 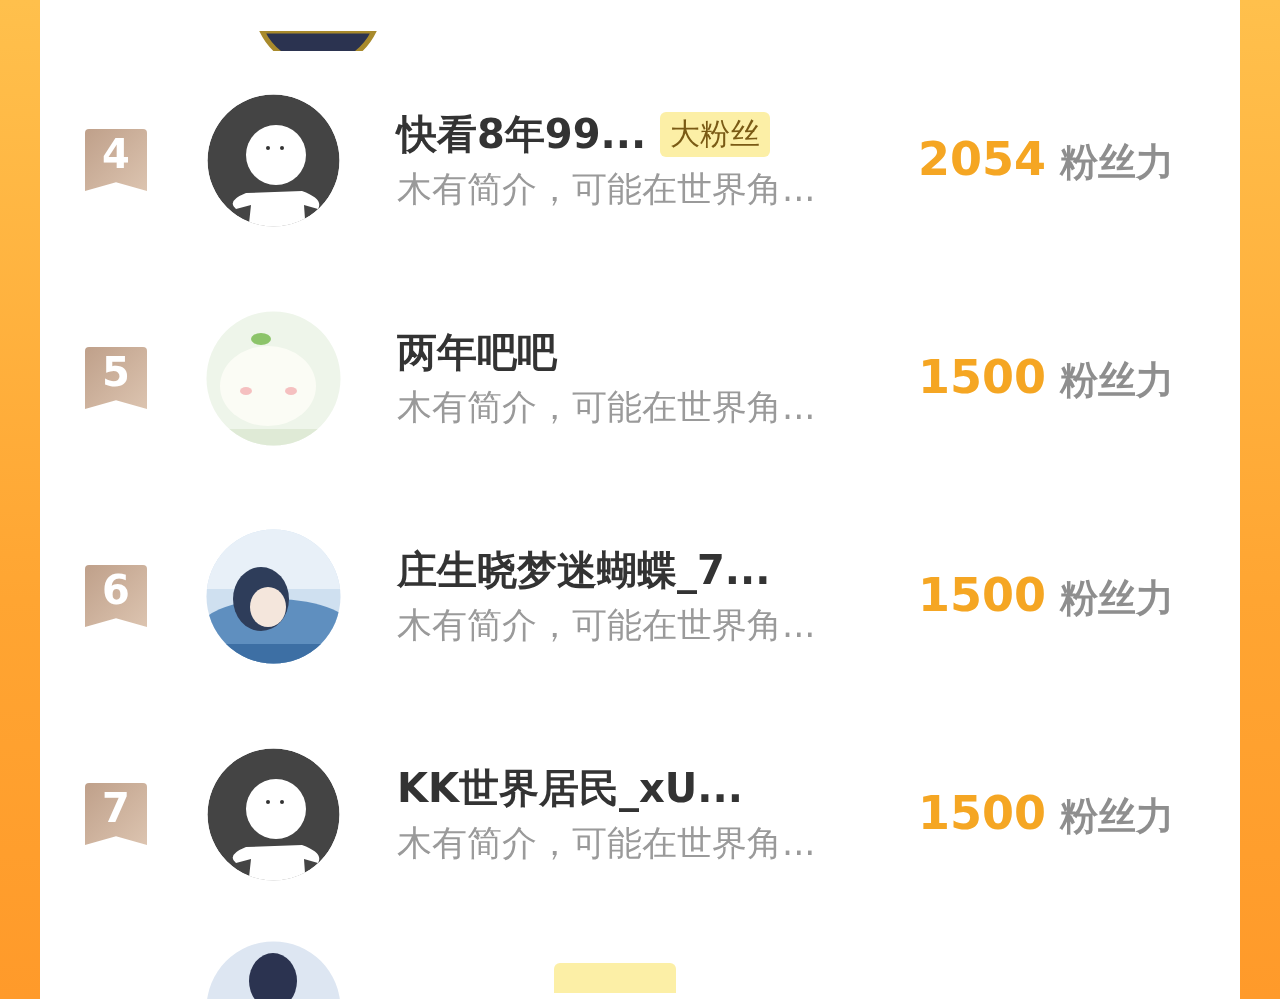 I want to click on rank-badge: 5, so click(x=116, y=378).